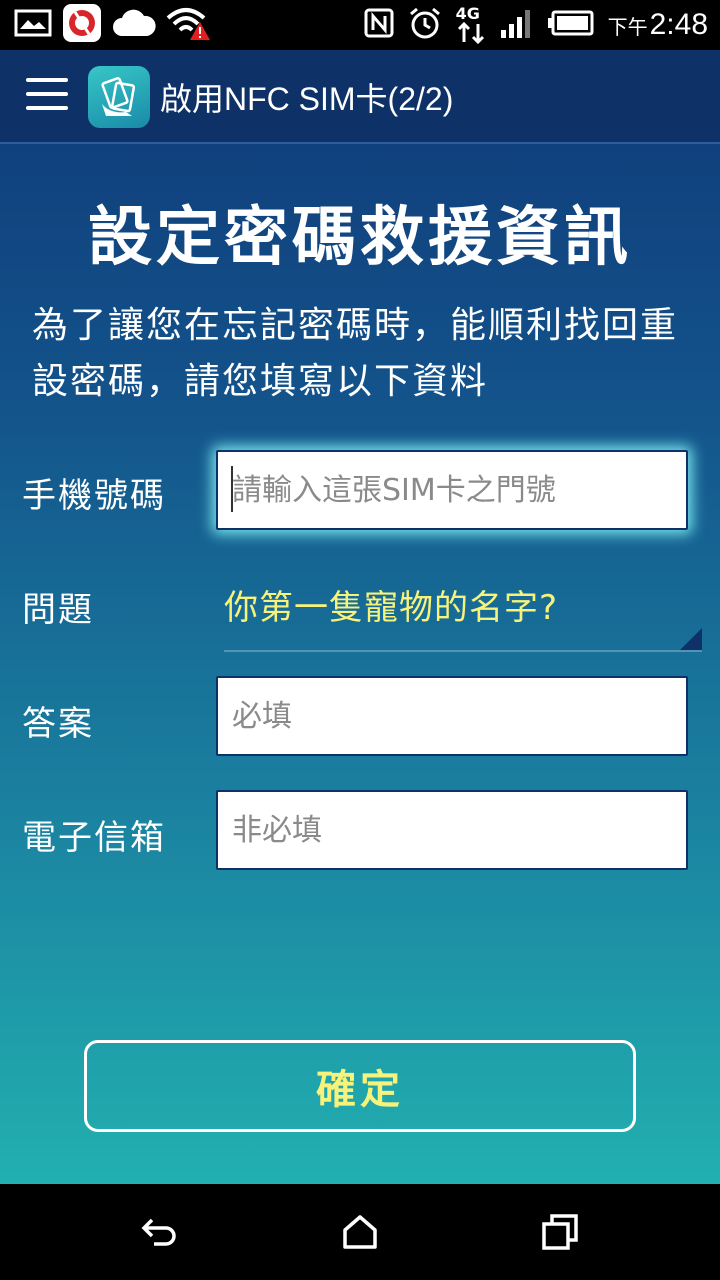 The height and width of the screenshot is (1280, 720). I want to click on back-icon, so click(160, 1232).